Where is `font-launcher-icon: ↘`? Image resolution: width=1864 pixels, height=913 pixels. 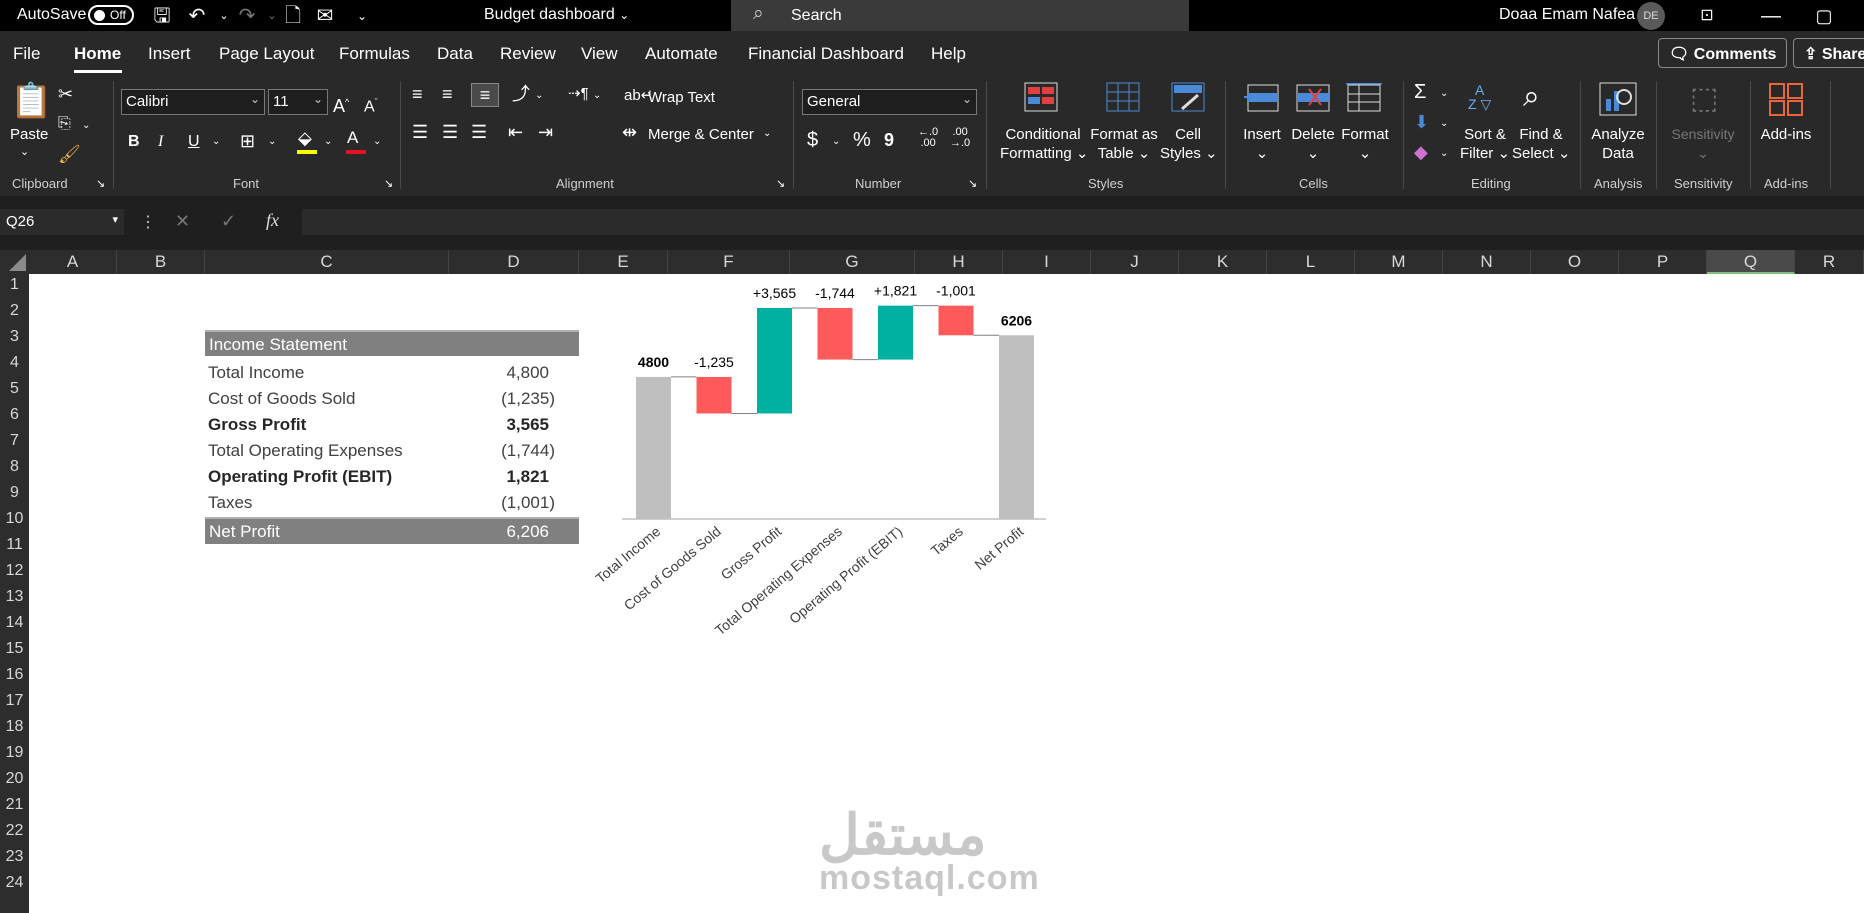 font-launcher-icon: ↘ is located at coordinates (388, 184).